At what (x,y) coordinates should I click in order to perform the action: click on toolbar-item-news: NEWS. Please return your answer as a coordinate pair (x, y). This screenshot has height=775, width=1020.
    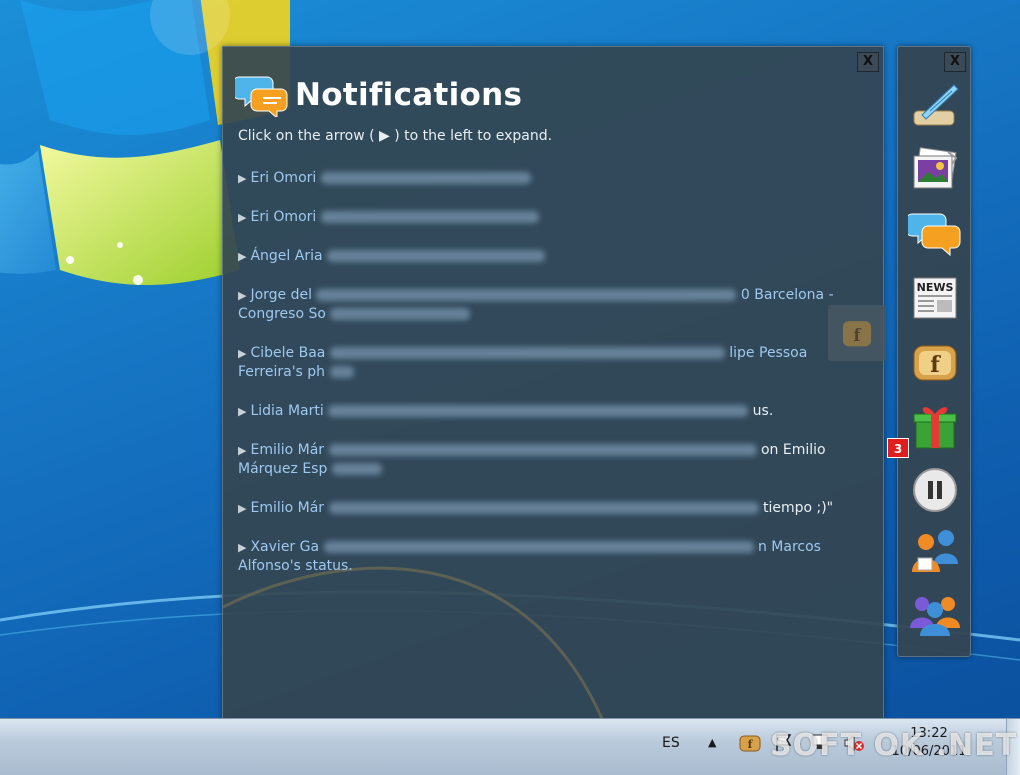
    Looking at the image, I should click on (935, 298).